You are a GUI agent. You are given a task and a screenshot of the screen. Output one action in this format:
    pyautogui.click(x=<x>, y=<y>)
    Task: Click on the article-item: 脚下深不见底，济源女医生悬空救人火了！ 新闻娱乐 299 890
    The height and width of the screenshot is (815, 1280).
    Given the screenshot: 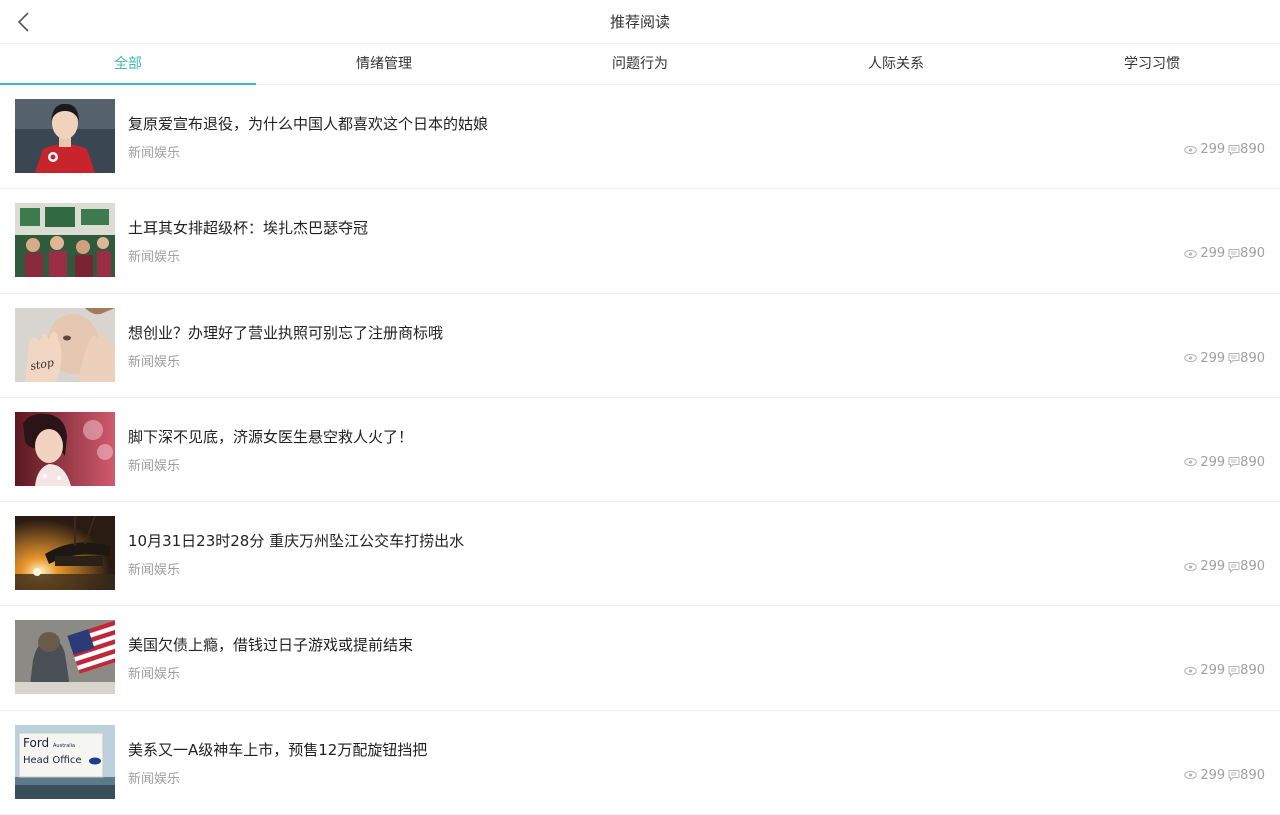 What is the action you would take?
    pyautogui.click(x=640, y=450)
    